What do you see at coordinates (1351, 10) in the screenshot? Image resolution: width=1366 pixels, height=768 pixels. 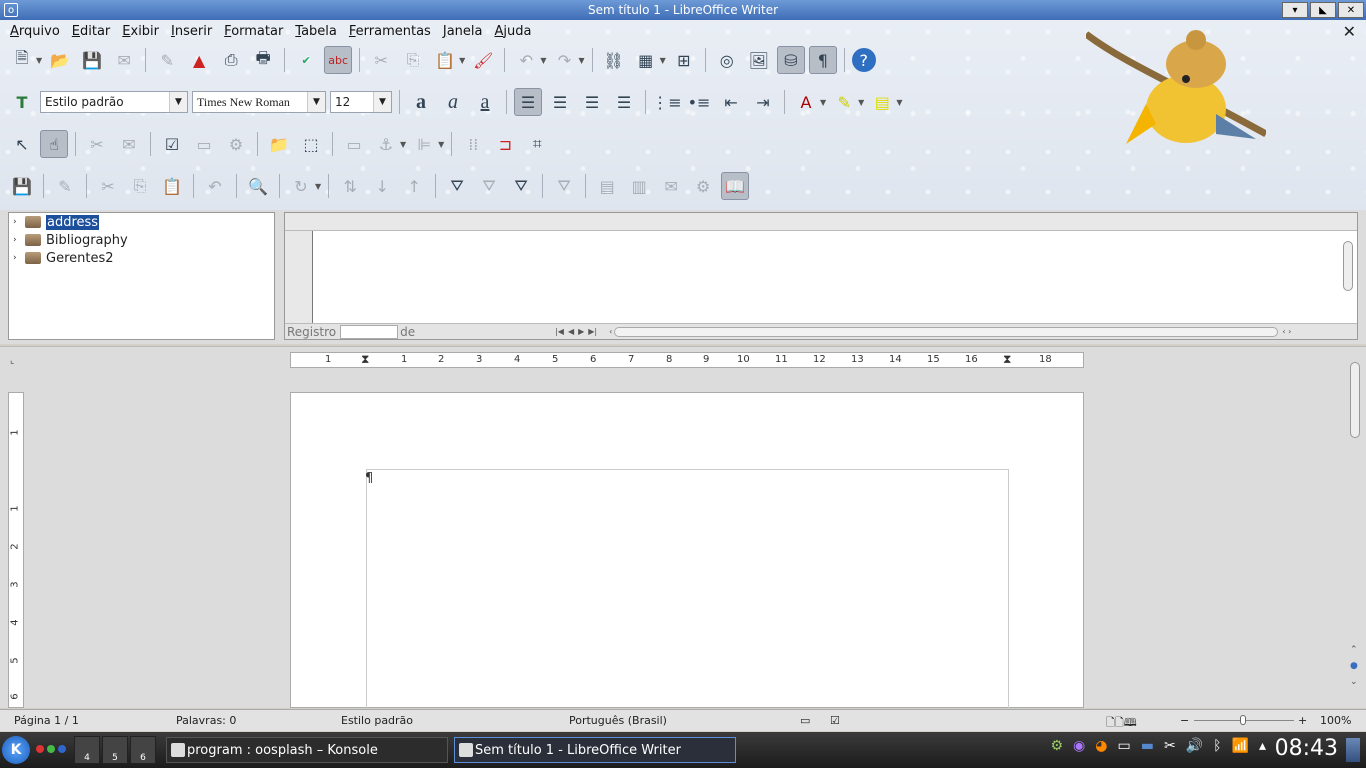 I see `close-window-button: ✕` at bounding box center [1351, 10].